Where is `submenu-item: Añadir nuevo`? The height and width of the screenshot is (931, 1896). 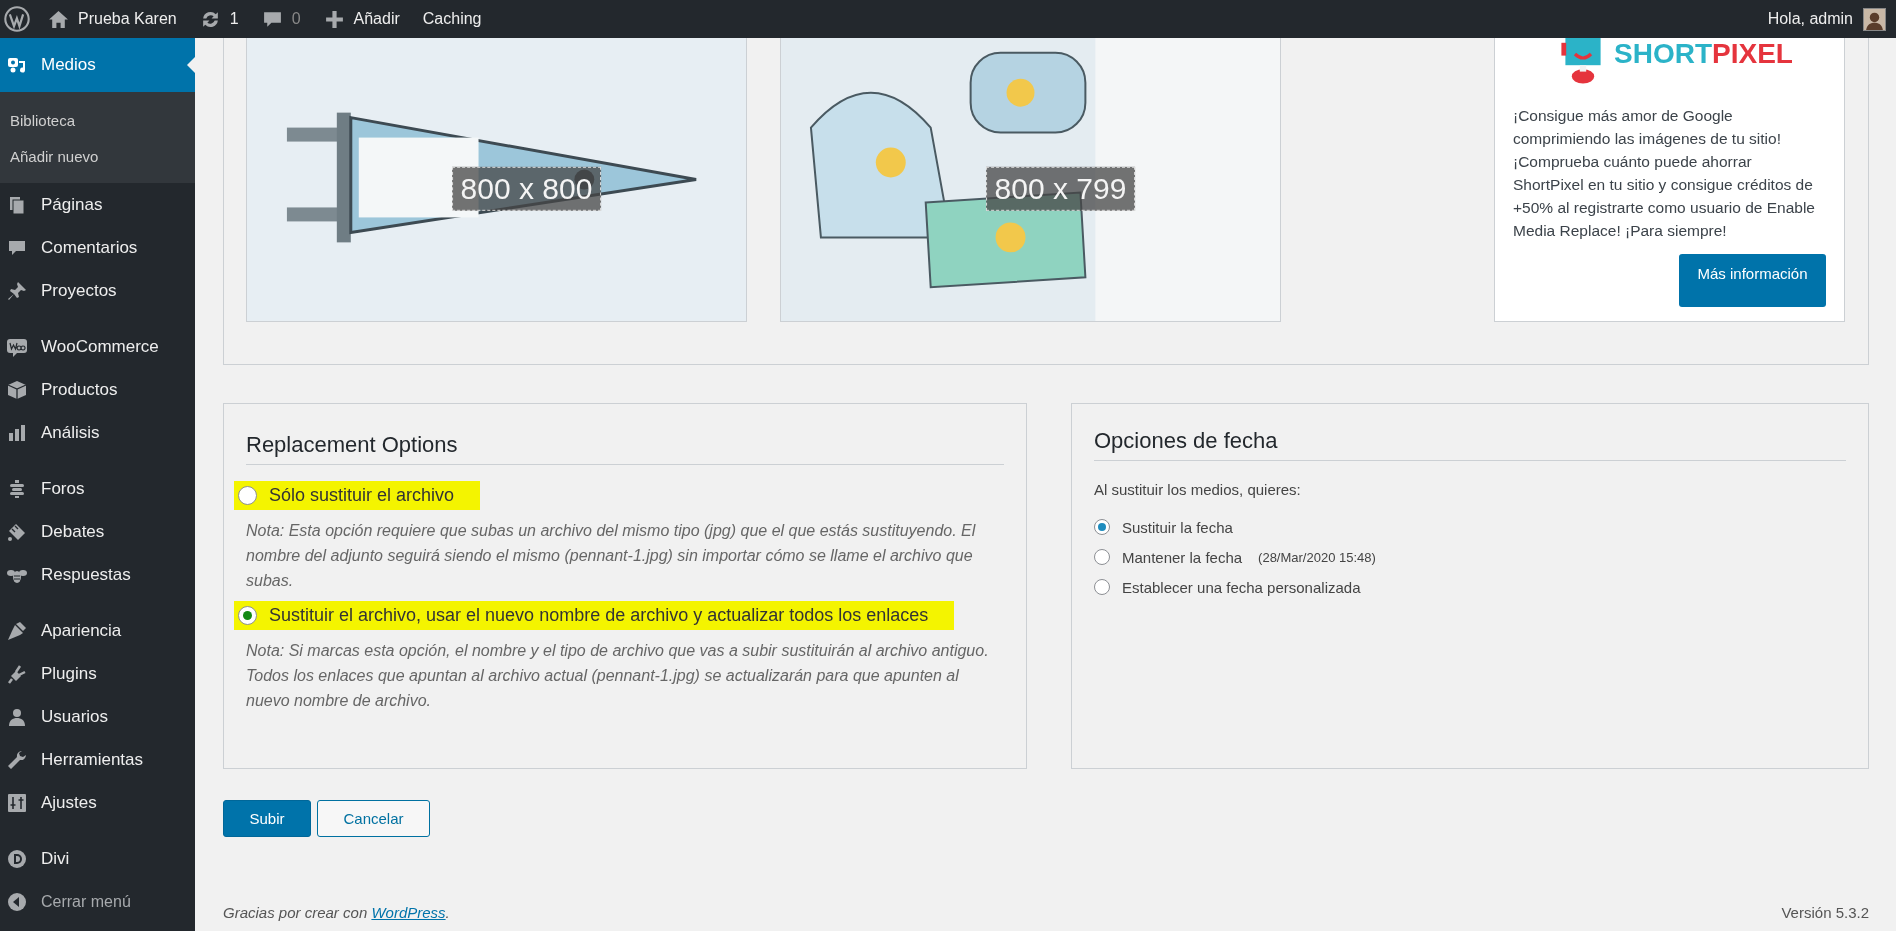 submenu-item: Añadir nuevo is located at coordinates (97, 156).